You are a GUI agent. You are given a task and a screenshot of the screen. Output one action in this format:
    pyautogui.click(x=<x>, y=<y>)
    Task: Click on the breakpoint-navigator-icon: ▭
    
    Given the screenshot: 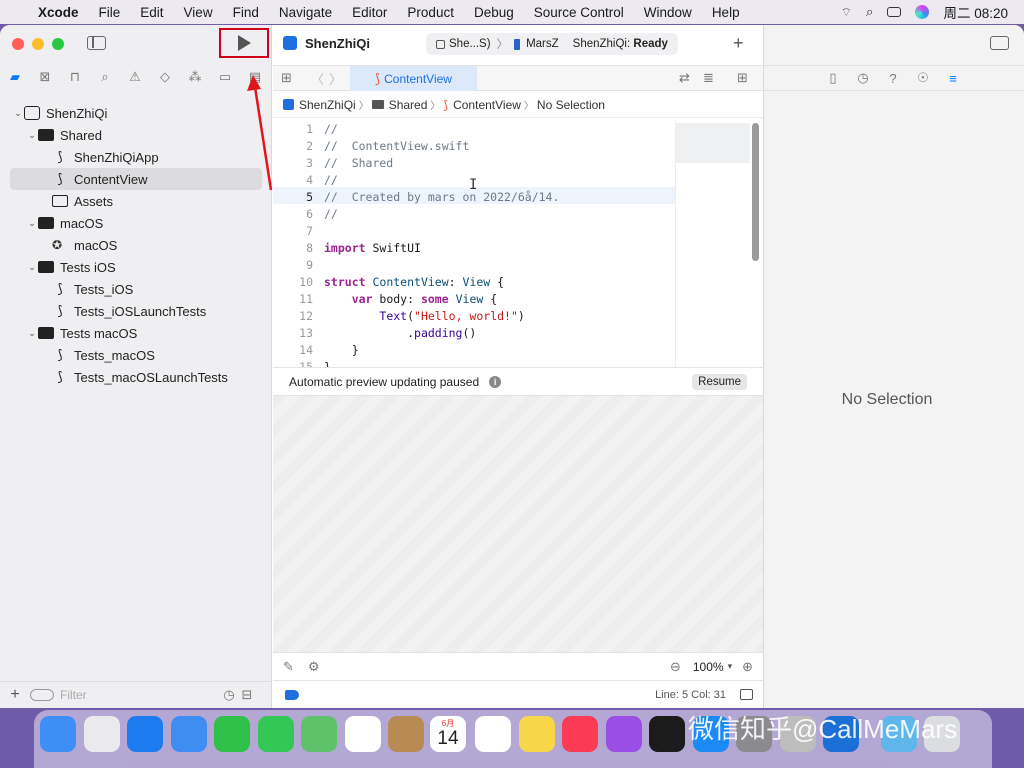 What is the action you would take?
    pyautogui.click(x=225, y=77)
    